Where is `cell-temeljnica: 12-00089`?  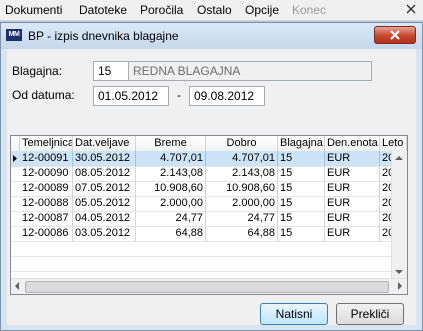
cell-temeljnica: 12-00089 is located at coordinates (46, 188).